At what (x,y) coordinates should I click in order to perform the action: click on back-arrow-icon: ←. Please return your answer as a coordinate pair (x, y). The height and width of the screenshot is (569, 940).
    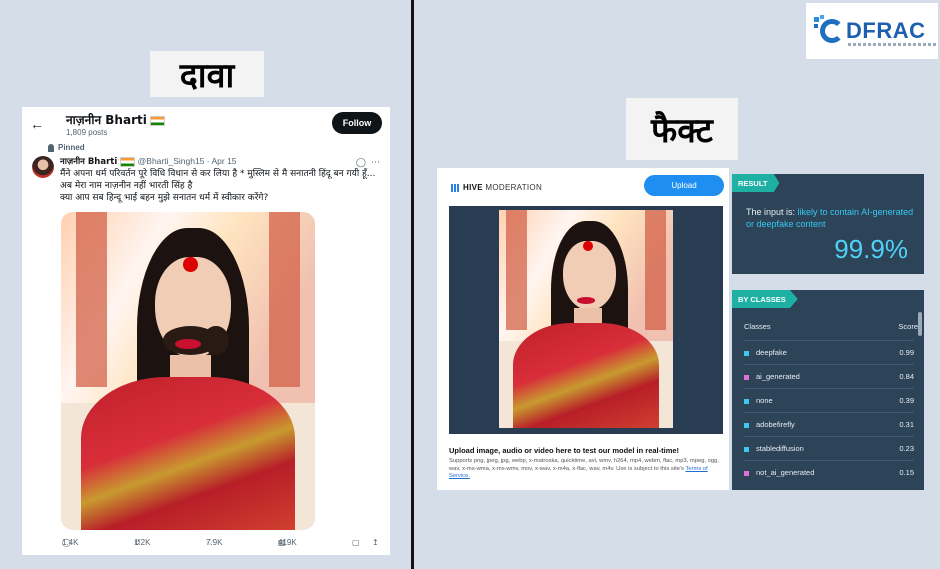
    Looking at the image, I should click on (37, 124).